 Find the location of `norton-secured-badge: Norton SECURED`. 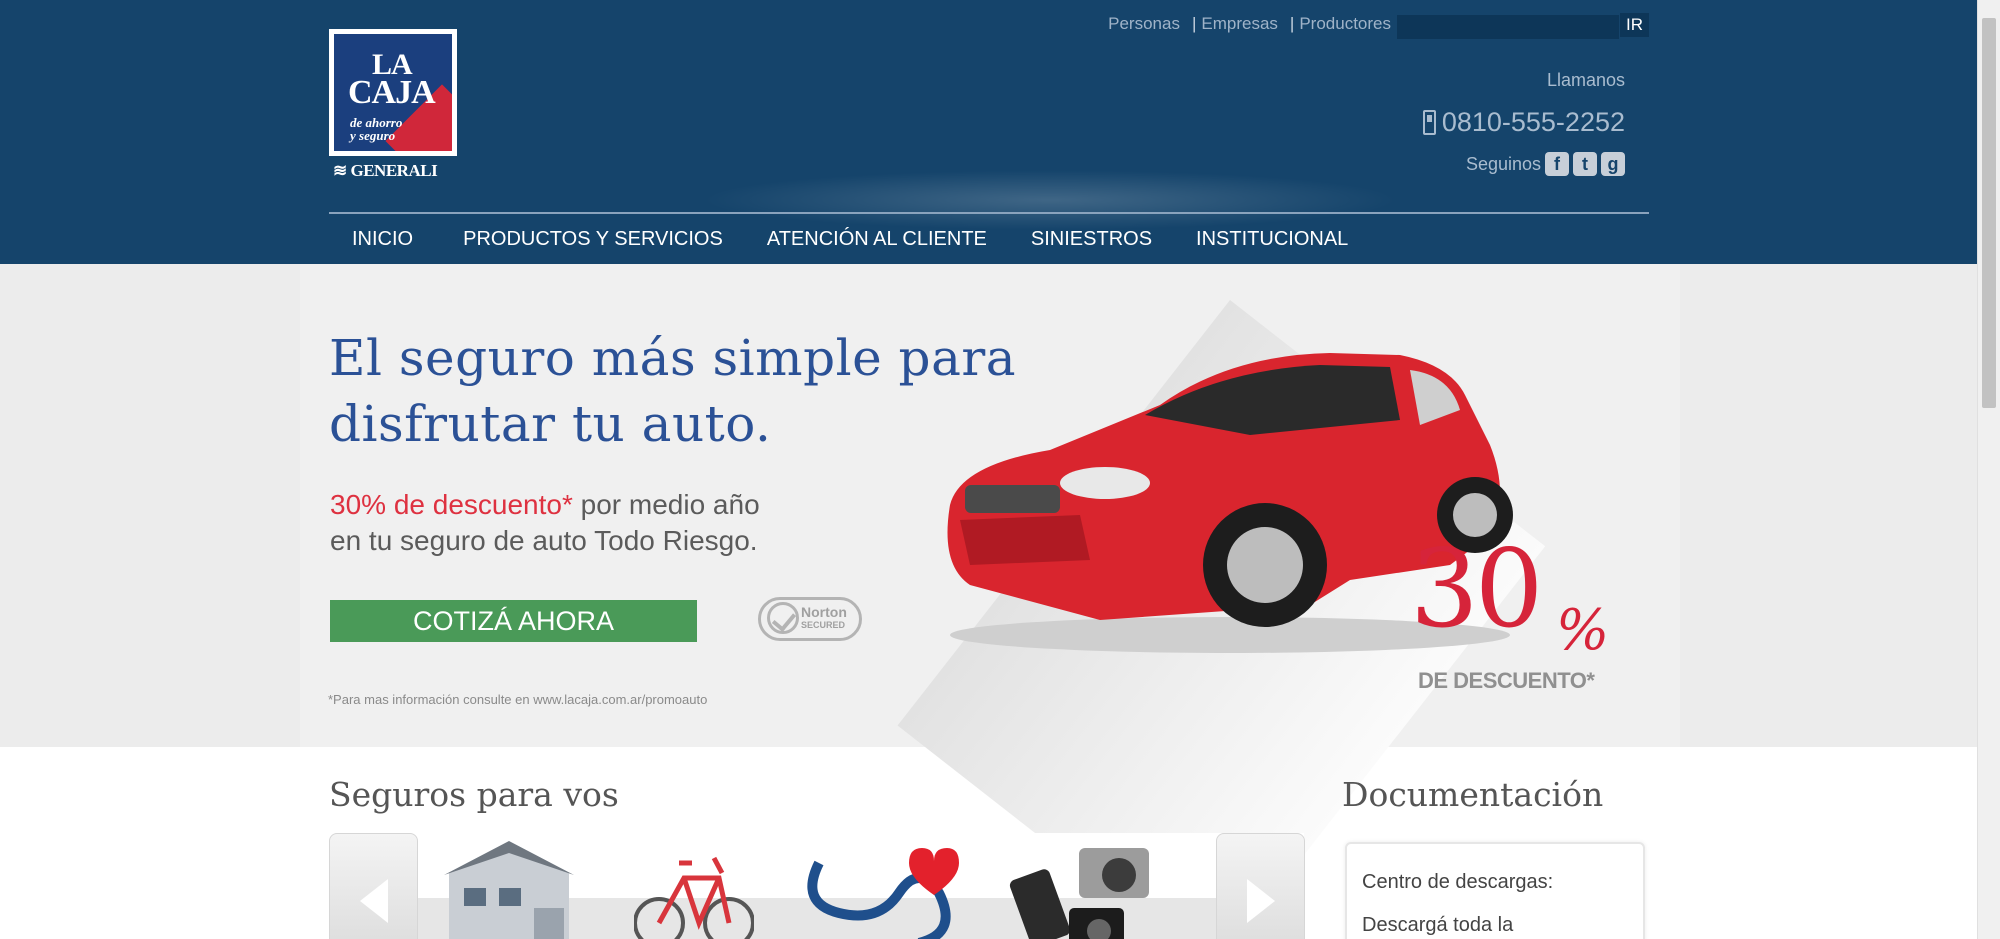

norton-secured-badge: Norton SECURED is located at coordinates (810, 619).